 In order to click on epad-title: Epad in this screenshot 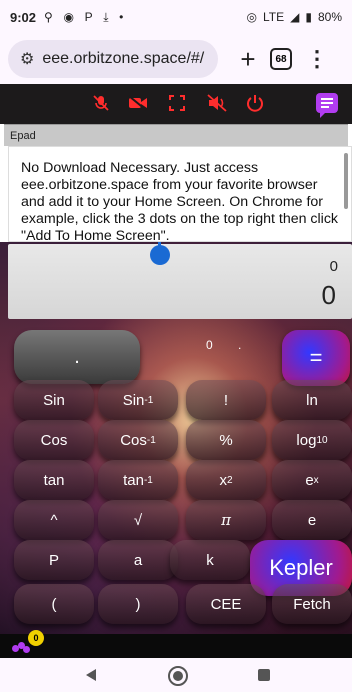, I will do `click(176, 135)`.